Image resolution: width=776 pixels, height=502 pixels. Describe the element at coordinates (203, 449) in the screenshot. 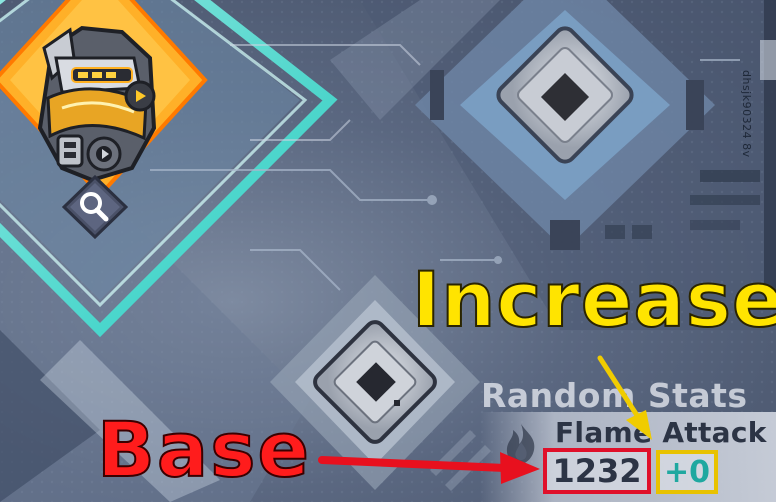

I see `base-annotation-label: Base` at that location.